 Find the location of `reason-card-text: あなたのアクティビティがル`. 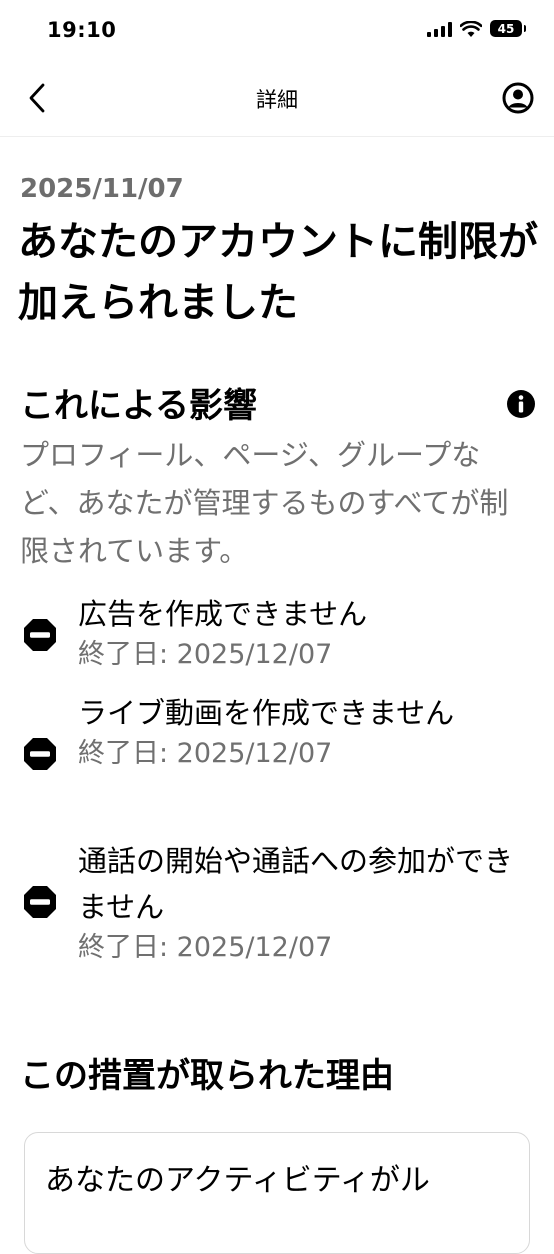

reason-card-text: あなたのアクティビティがル is located at coordinates (237, 1180).